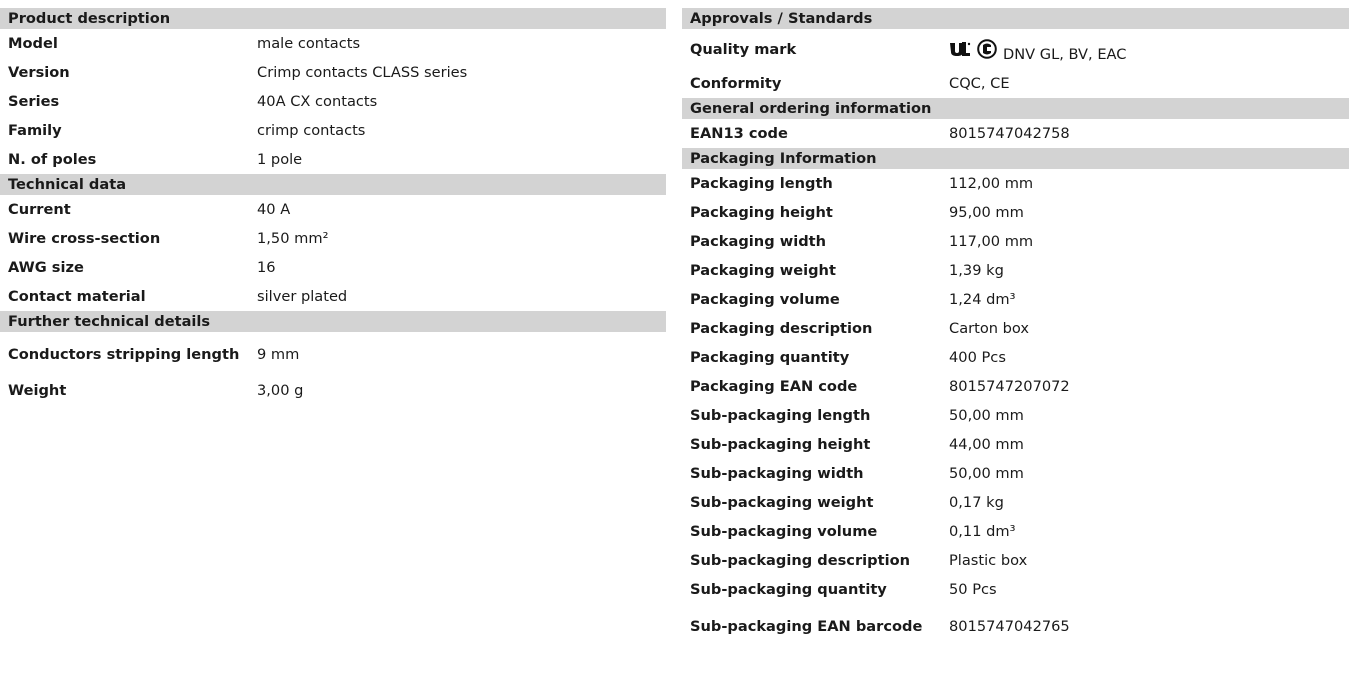 The image size is (1349, 678). What do you see at coordinates (302, 296) in the screenshot?
I see `row-value: silver plated` at bounding box center [302, 296].